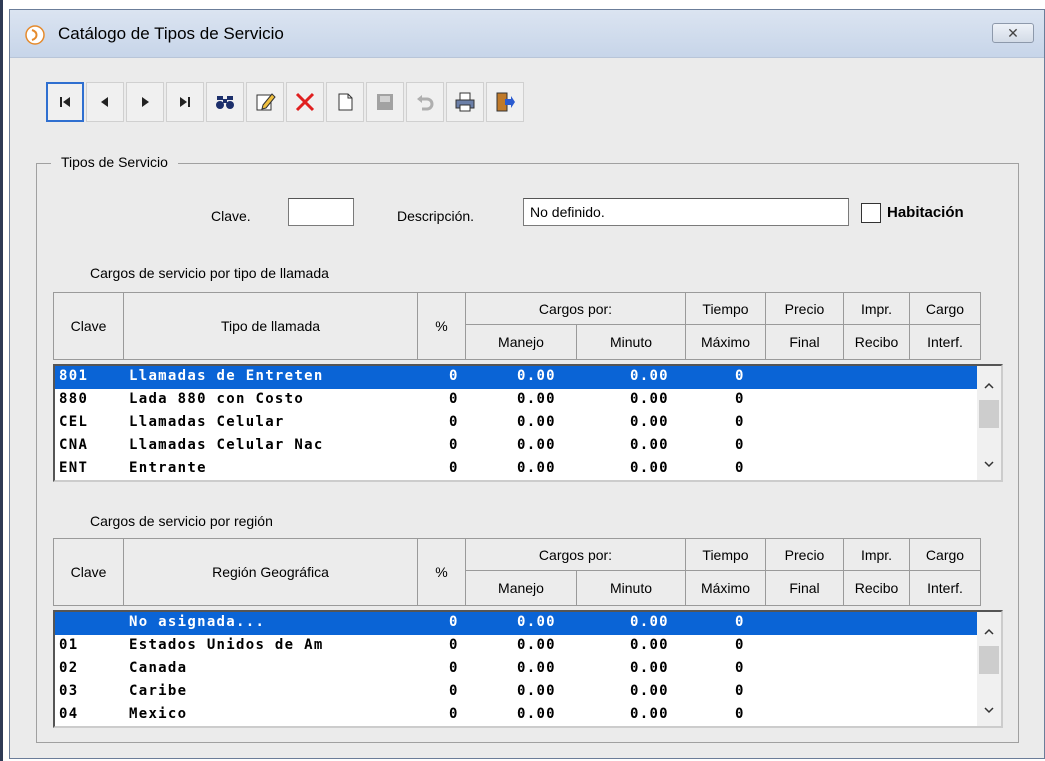 This screenshot has height=761, width=1045. What do you see at coordinates (516, 423) in the screenshot?
I see `table-row: CEL Llamadas Celular 0 0.00 0.00 0` at bounding box center [516, 423].